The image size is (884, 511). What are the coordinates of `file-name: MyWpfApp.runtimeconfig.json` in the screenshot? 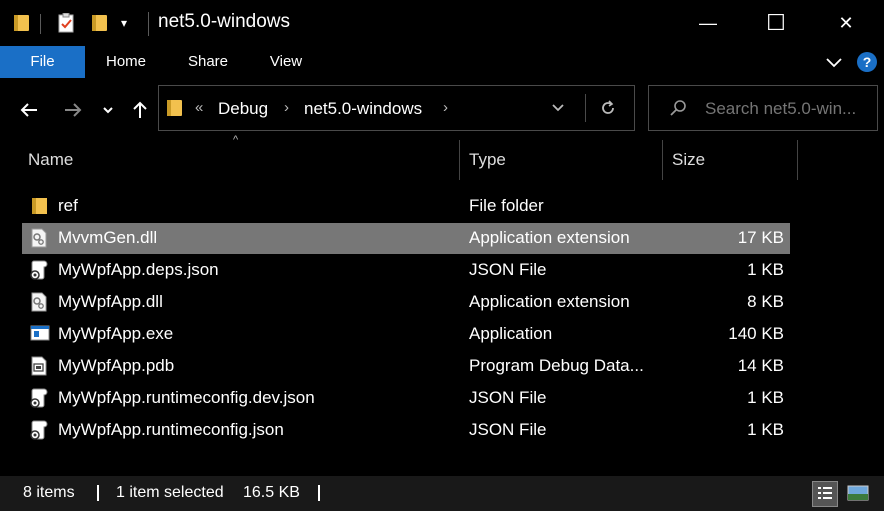 It's located at (171, 429).